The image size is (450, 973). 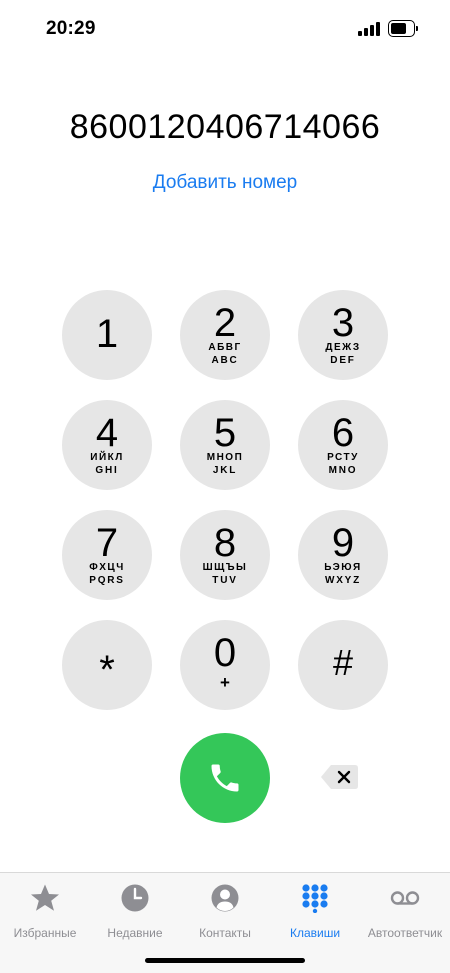 What do you see at coordinates (107, 670) in the screenshot?
I see `key-digit: *` at bounding box center [107, 670].